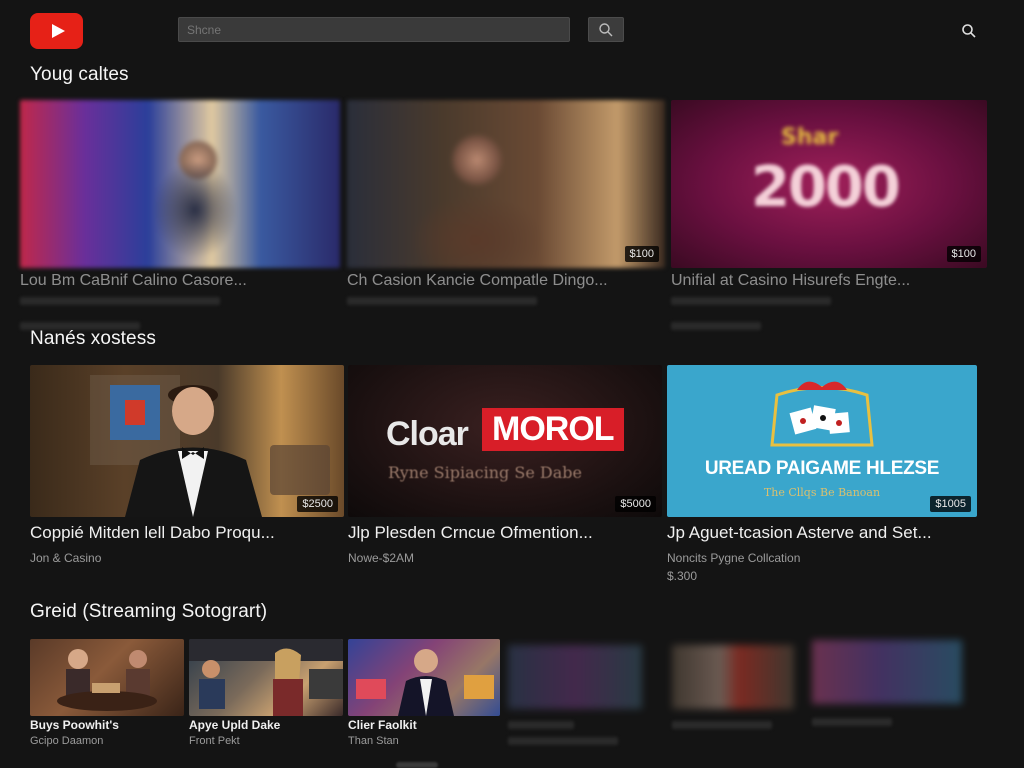  I want to click on scroll-indicator, so click(417, 765).